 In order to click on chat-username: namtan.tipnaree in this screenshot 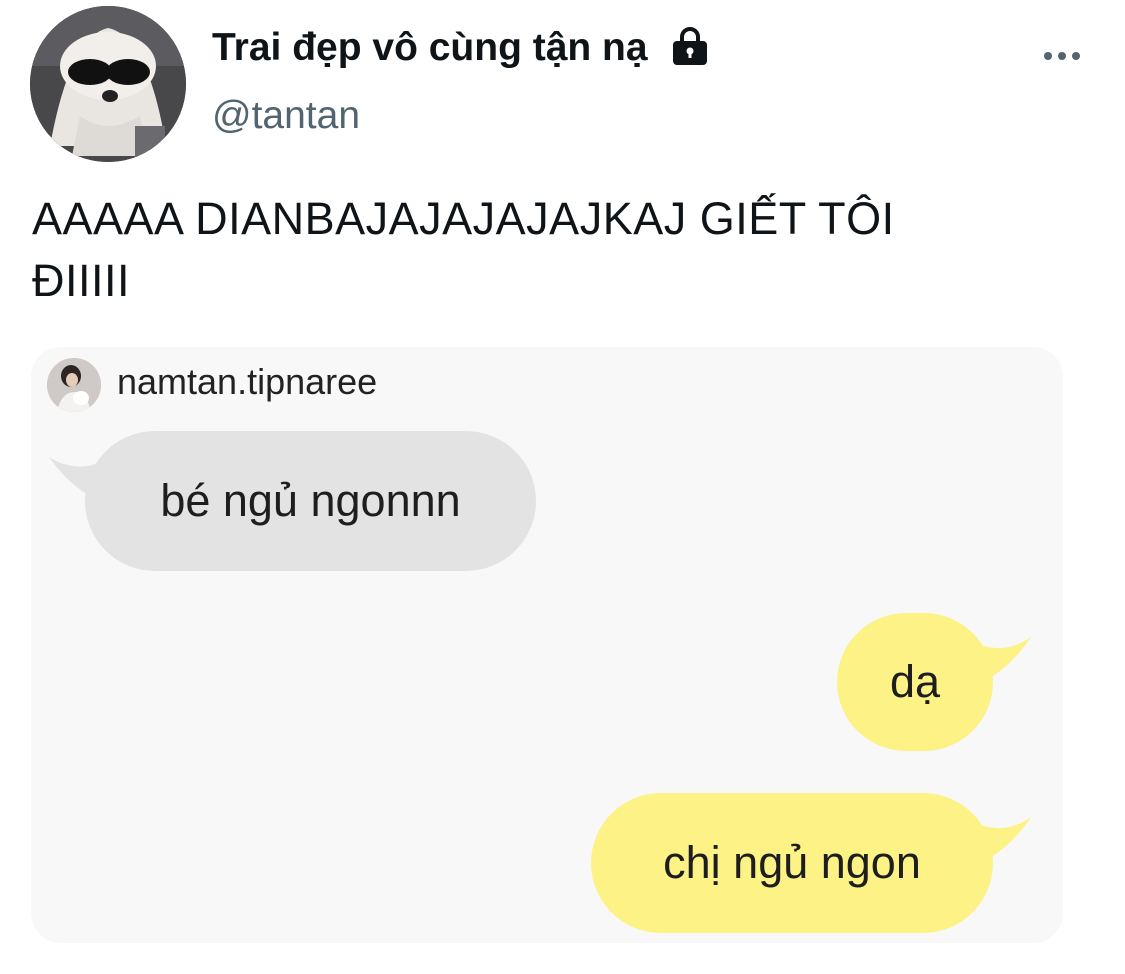, I will do `click(247, 381)`.